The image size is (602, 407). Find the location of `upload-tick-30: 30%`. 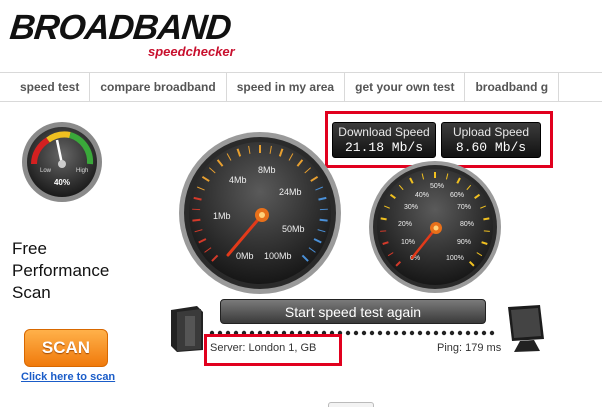

upload-tick-30: 30% is located at coordinates (411, 207).